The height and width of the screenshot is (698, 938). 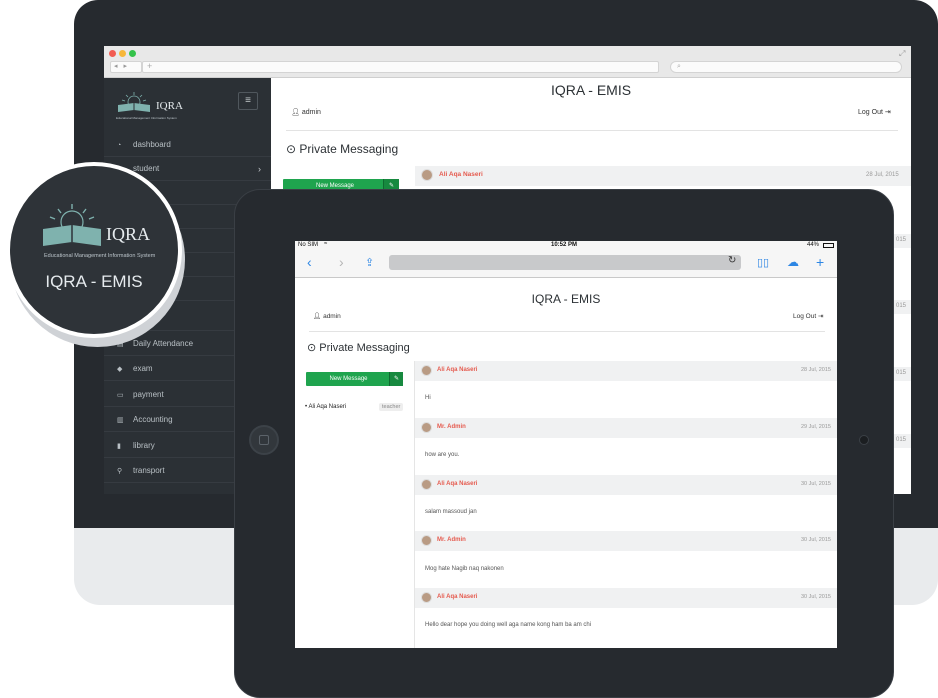 What do you see at coordinates (120, 369) in the screenshot?
I see `exam-icon: ◆` at bounding box center [120, 369].